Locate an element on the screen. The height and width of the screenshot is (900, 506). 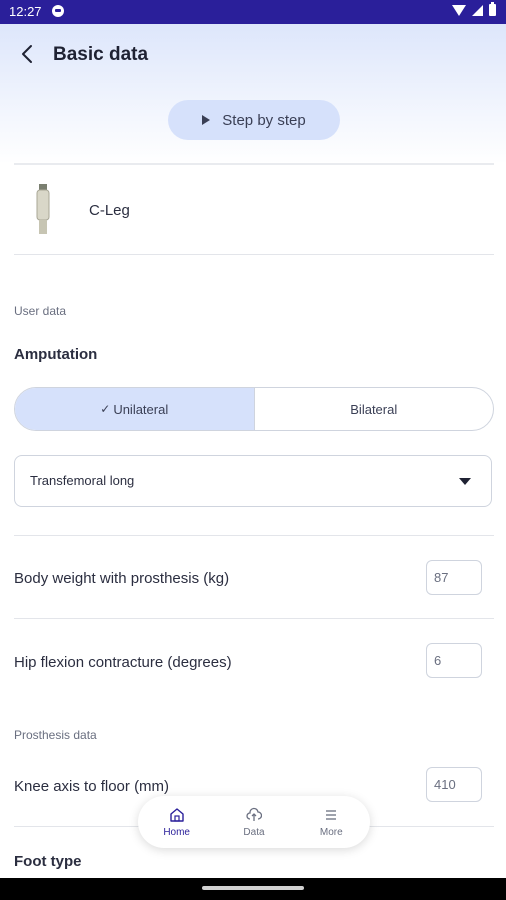
notification-icon is located at coordinates (58, 11).